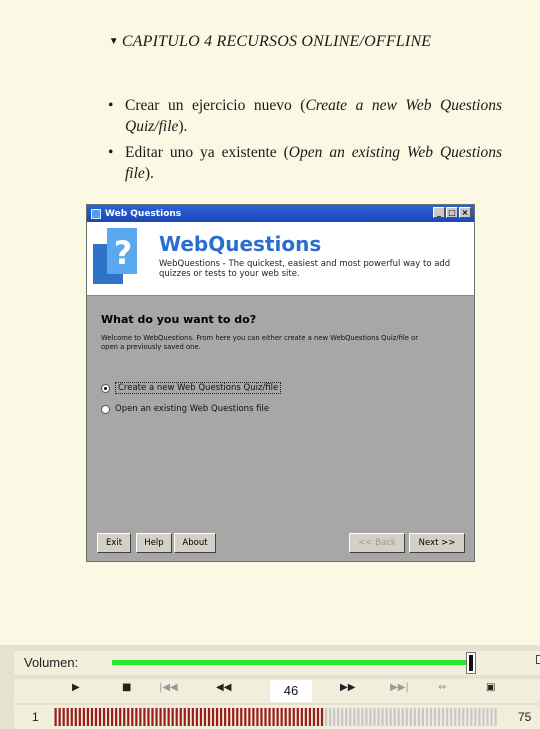  I want to click on next-page-icon: ▶▶, so click(347, 687).